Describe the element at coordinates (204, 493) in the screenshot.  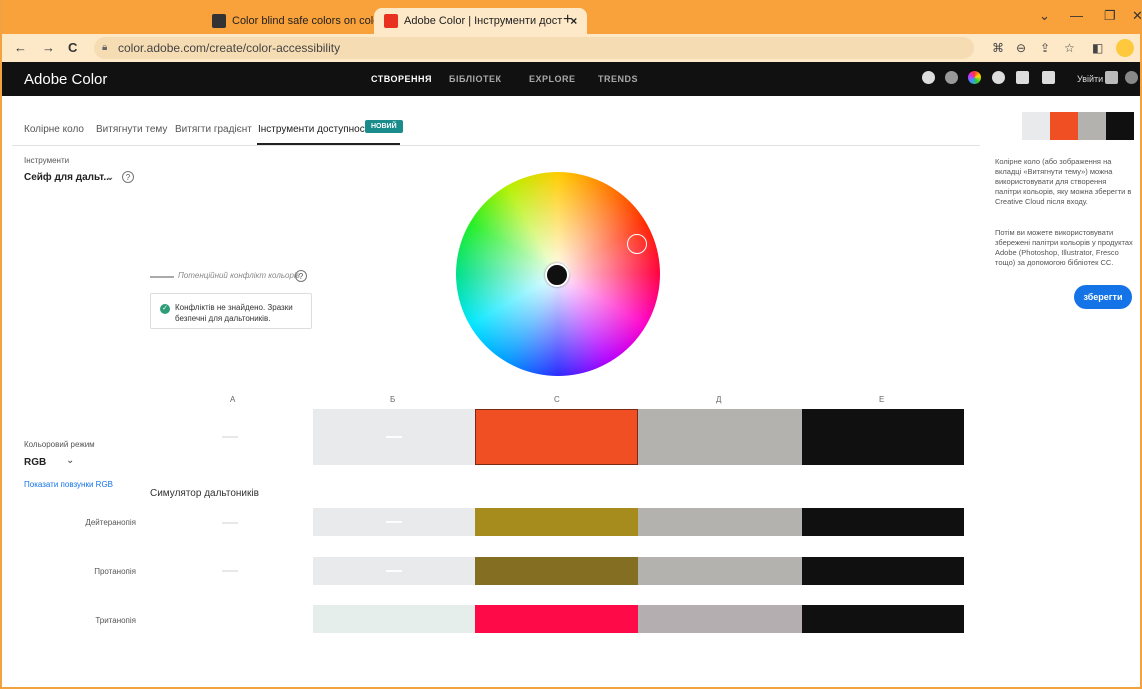
I see `simulator-title: Симулятор дальтоників` at that location.